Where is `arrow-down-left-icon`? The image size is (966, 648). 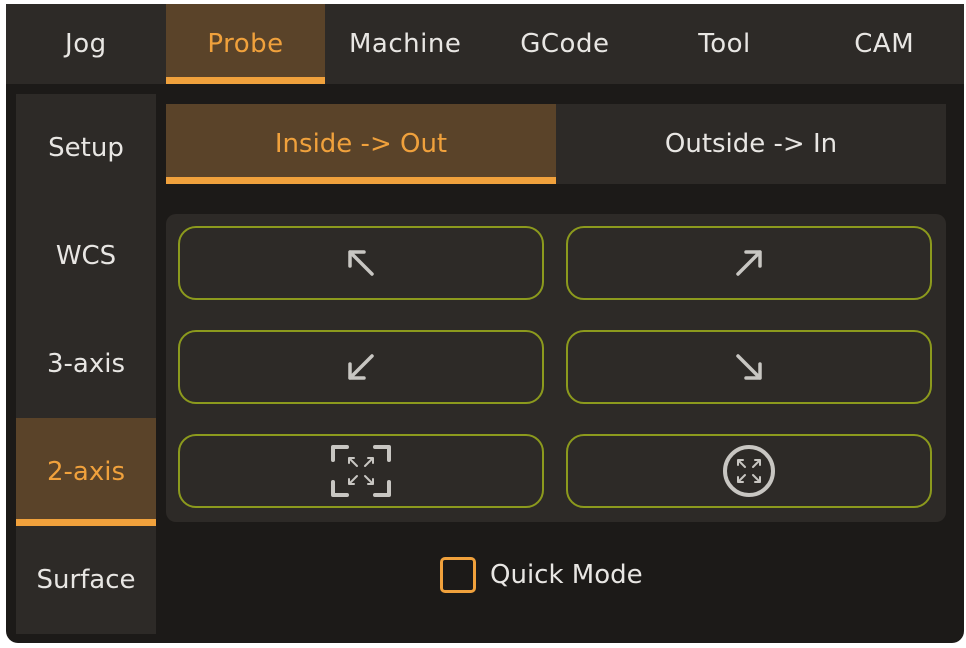 arrow-down-left-icon is located at coordinates (361, 367).